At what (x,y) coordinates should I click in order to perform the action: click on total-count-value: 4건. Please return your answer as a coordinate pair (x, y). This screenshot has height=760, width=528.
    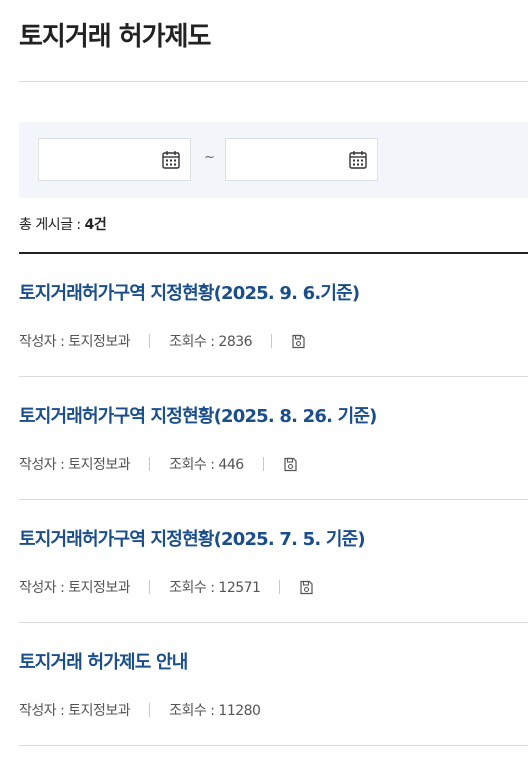
    Looking at the image, I should click on (95, 225).